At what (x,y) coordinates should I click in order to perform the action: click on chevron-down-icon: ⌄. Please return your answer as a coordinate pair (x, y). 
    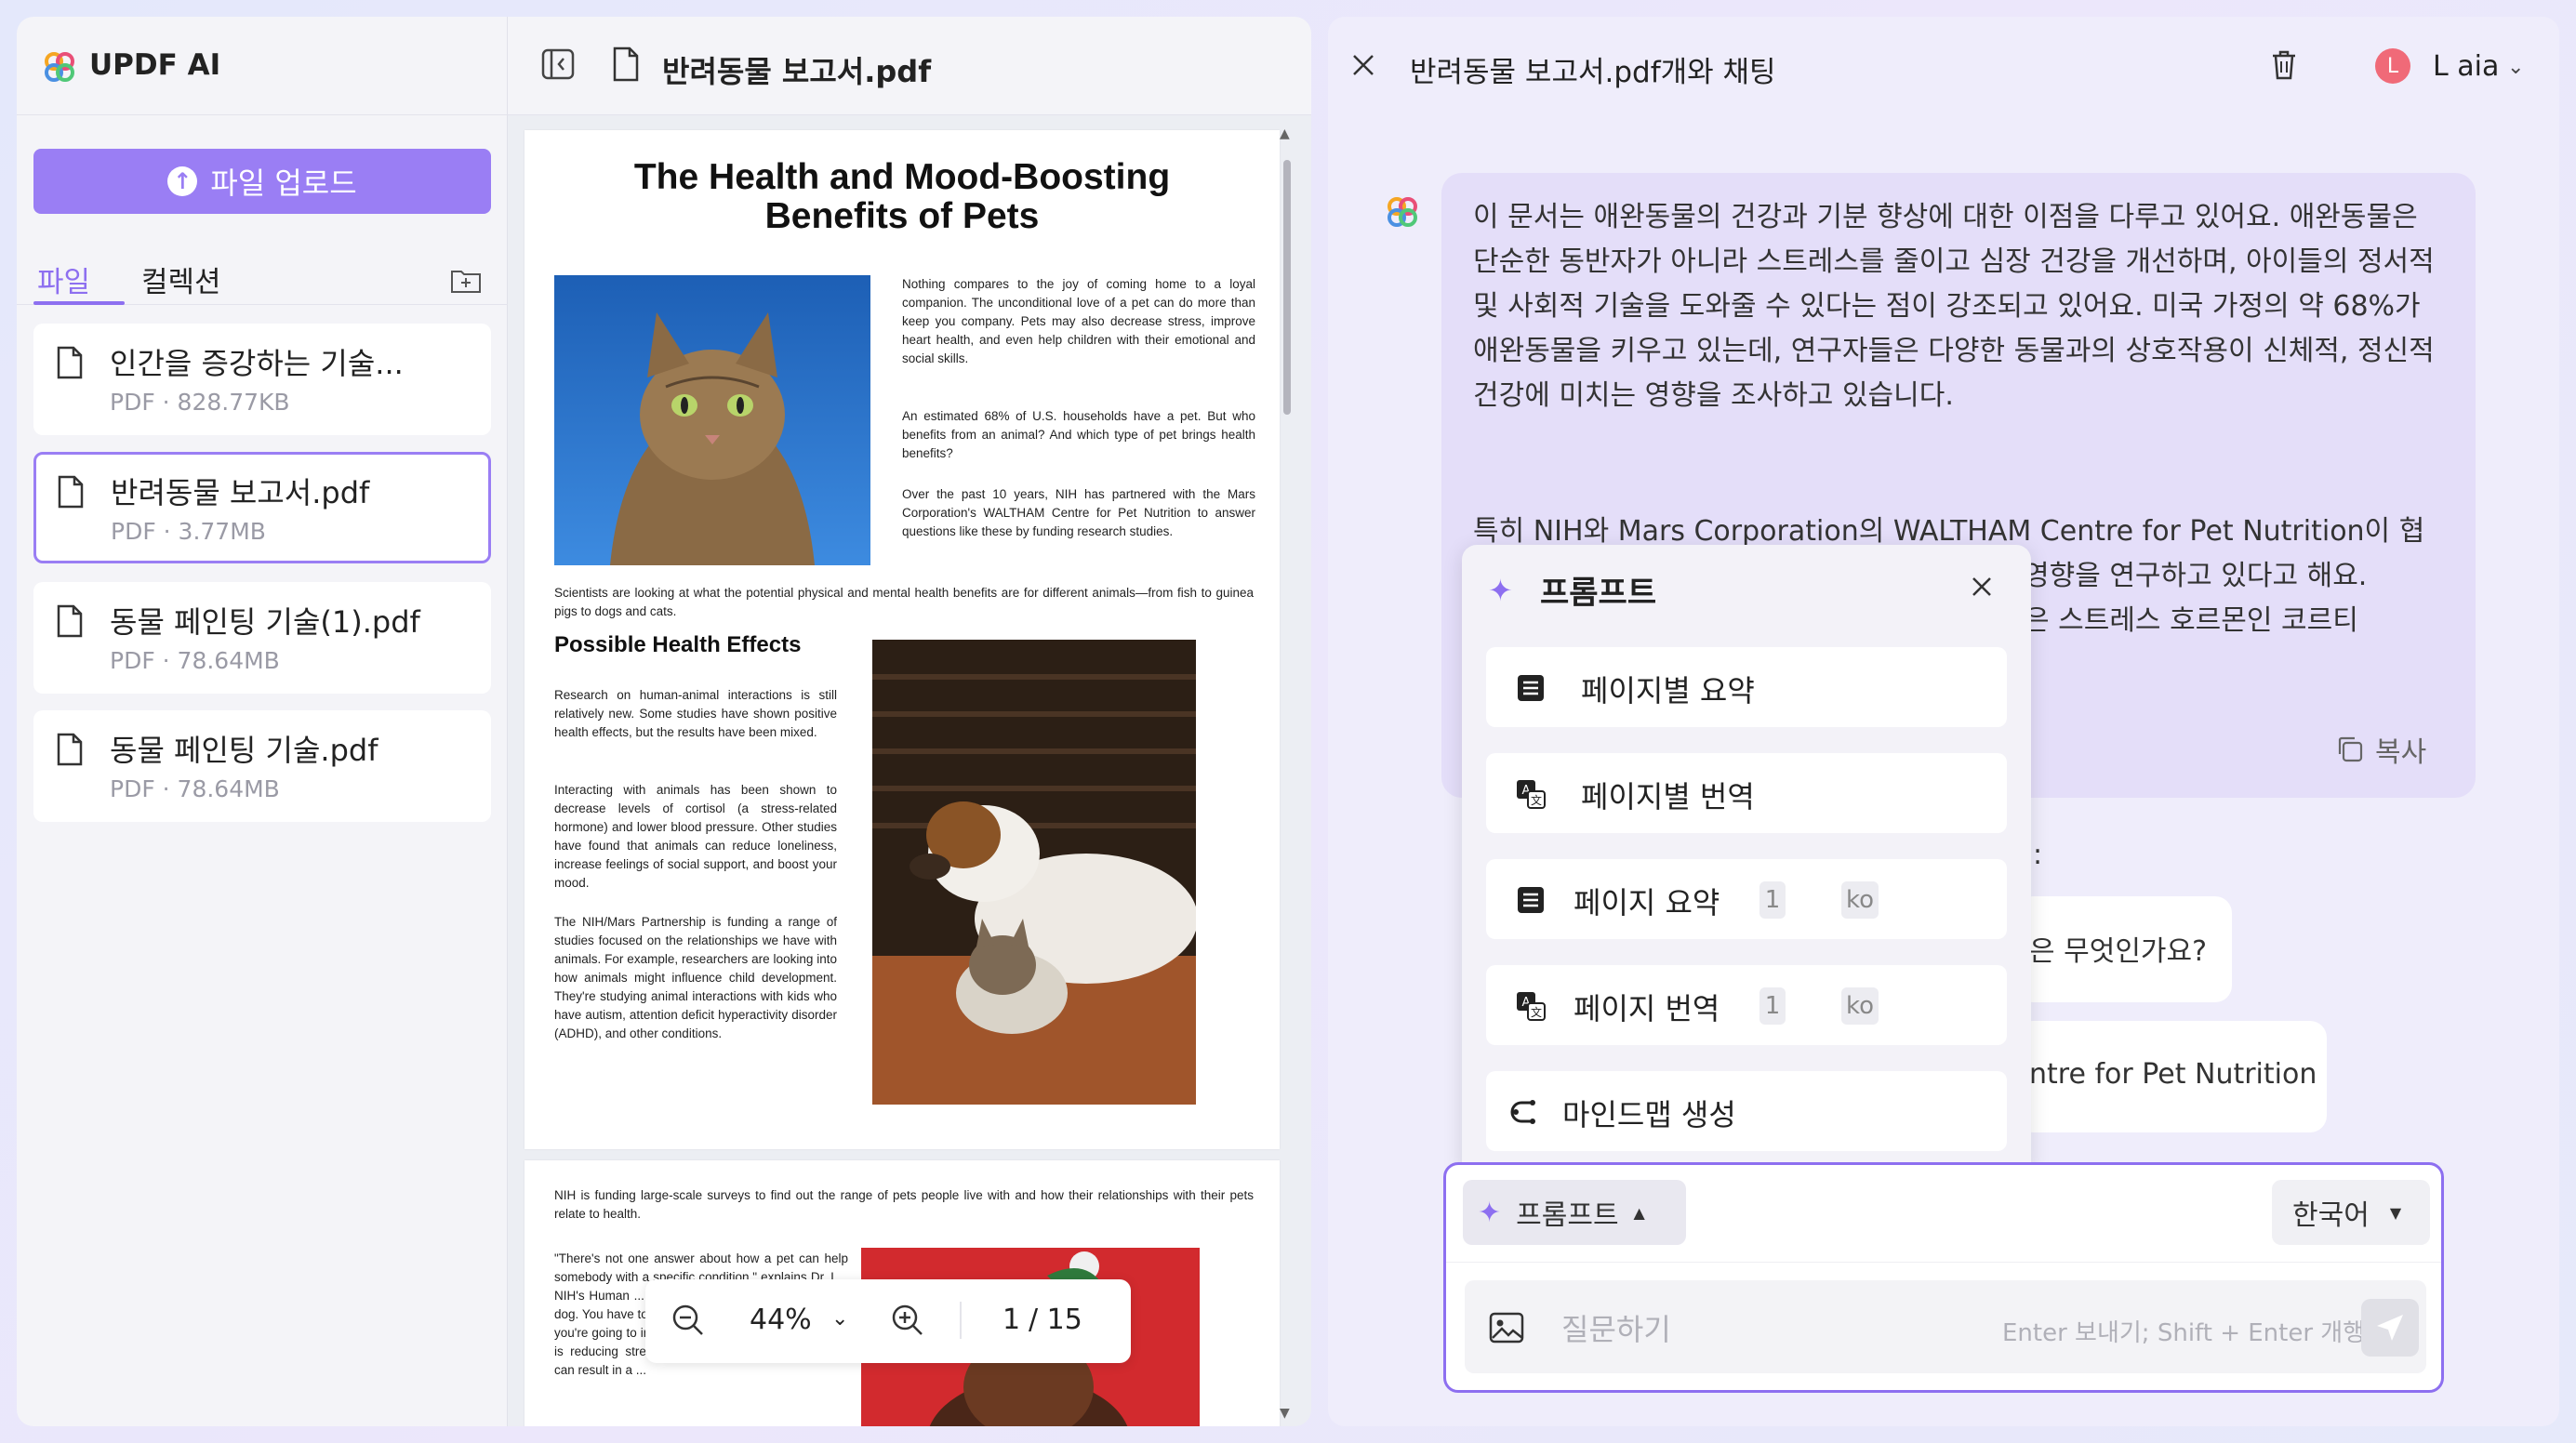
    Looking at the image, I should click on (2515, 67).